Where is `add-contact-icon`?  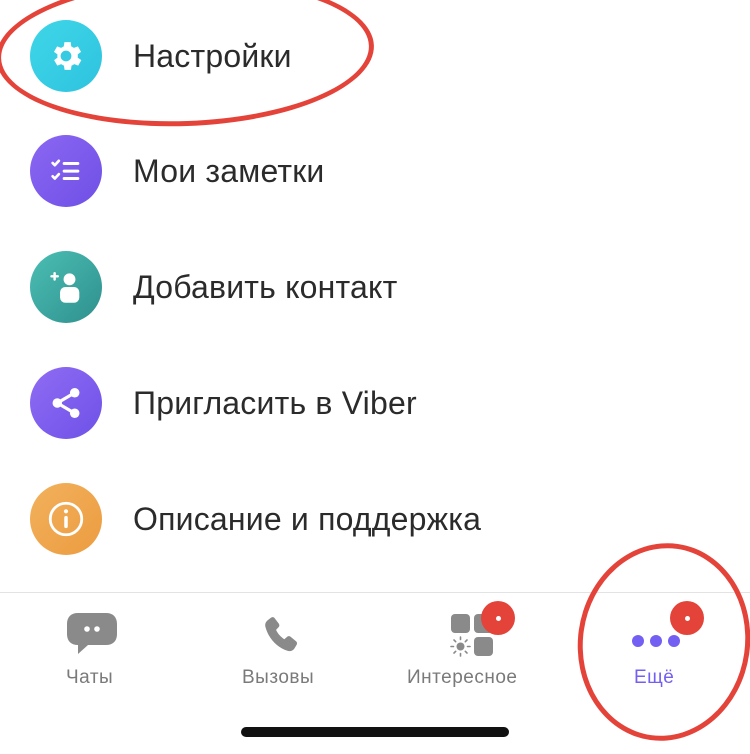 add-contact-icon is located at coordinates (66, 287).